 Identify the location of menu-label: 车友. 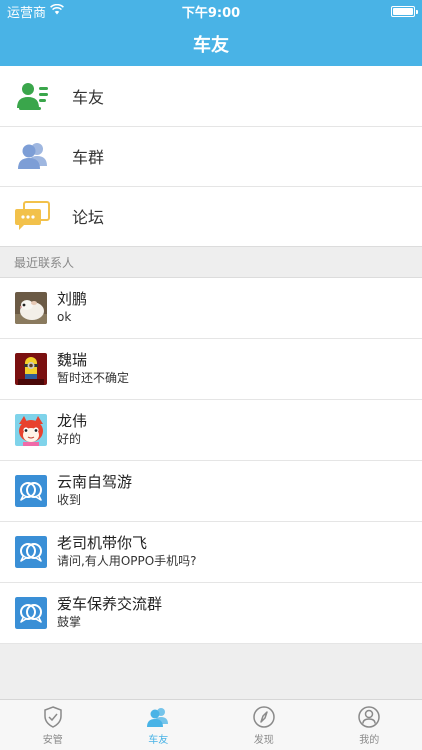
(88, 97).